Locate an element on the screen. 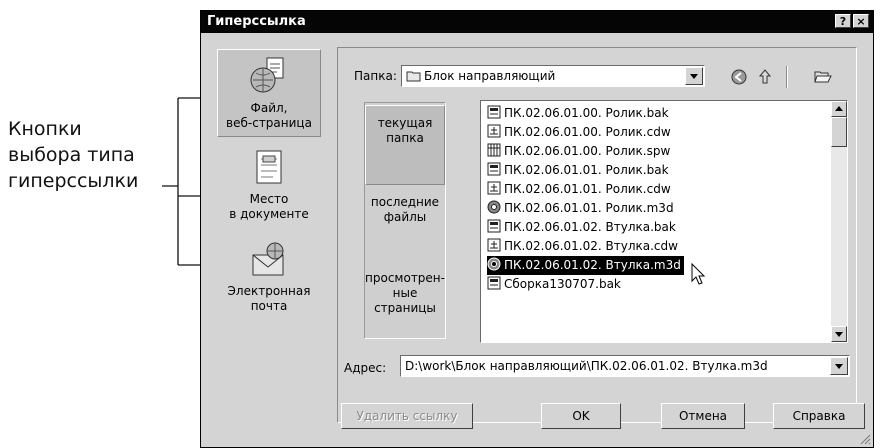 This screenshot has width=880, height=448. file-name: ПК.02.06.01.01. Ролик.cdw is located at coordinates (587, 189).